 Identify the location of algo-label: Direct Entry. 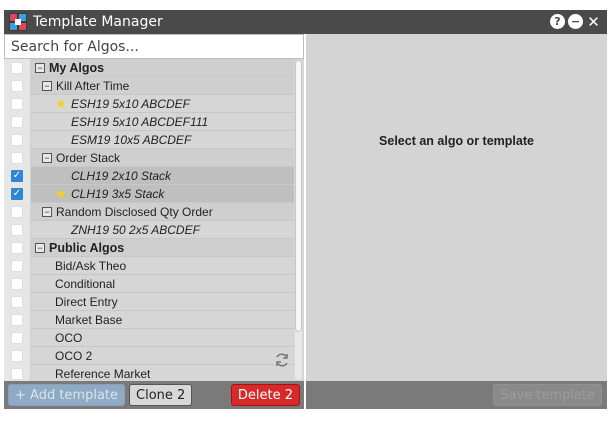
(86, 301).